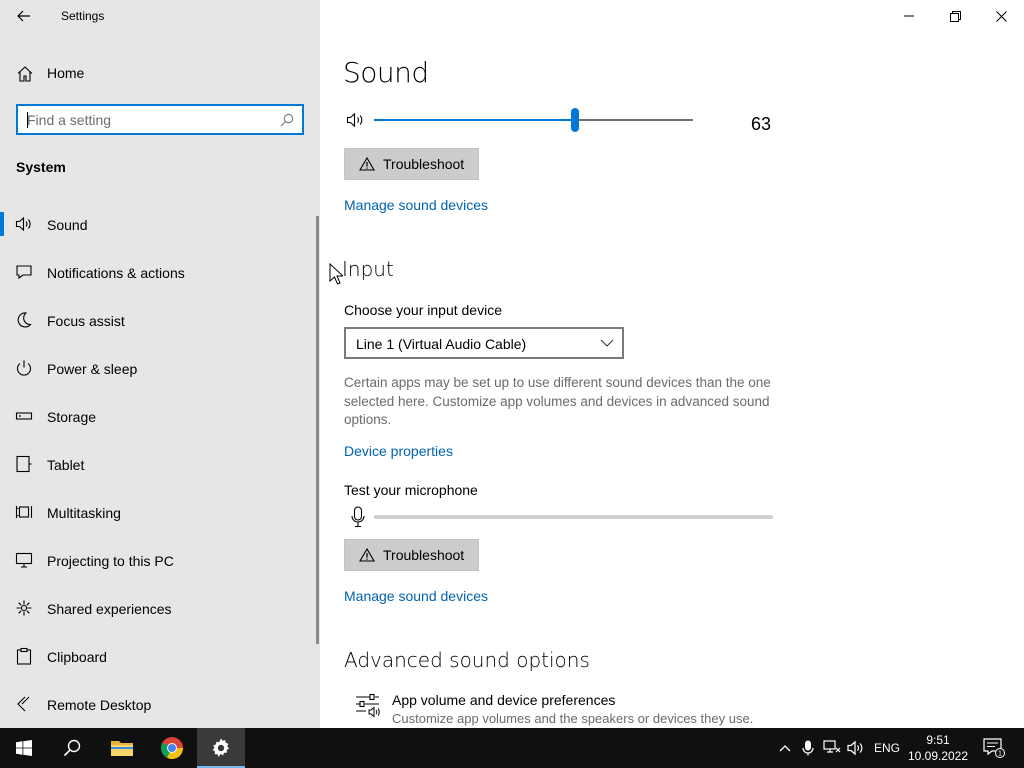 The width and height of the screenshot is (1024, 768). What do you see at coordinates (574, 120) in the screenshot?
I see `volume-slider-thumb` at bounding box center [574, 120].